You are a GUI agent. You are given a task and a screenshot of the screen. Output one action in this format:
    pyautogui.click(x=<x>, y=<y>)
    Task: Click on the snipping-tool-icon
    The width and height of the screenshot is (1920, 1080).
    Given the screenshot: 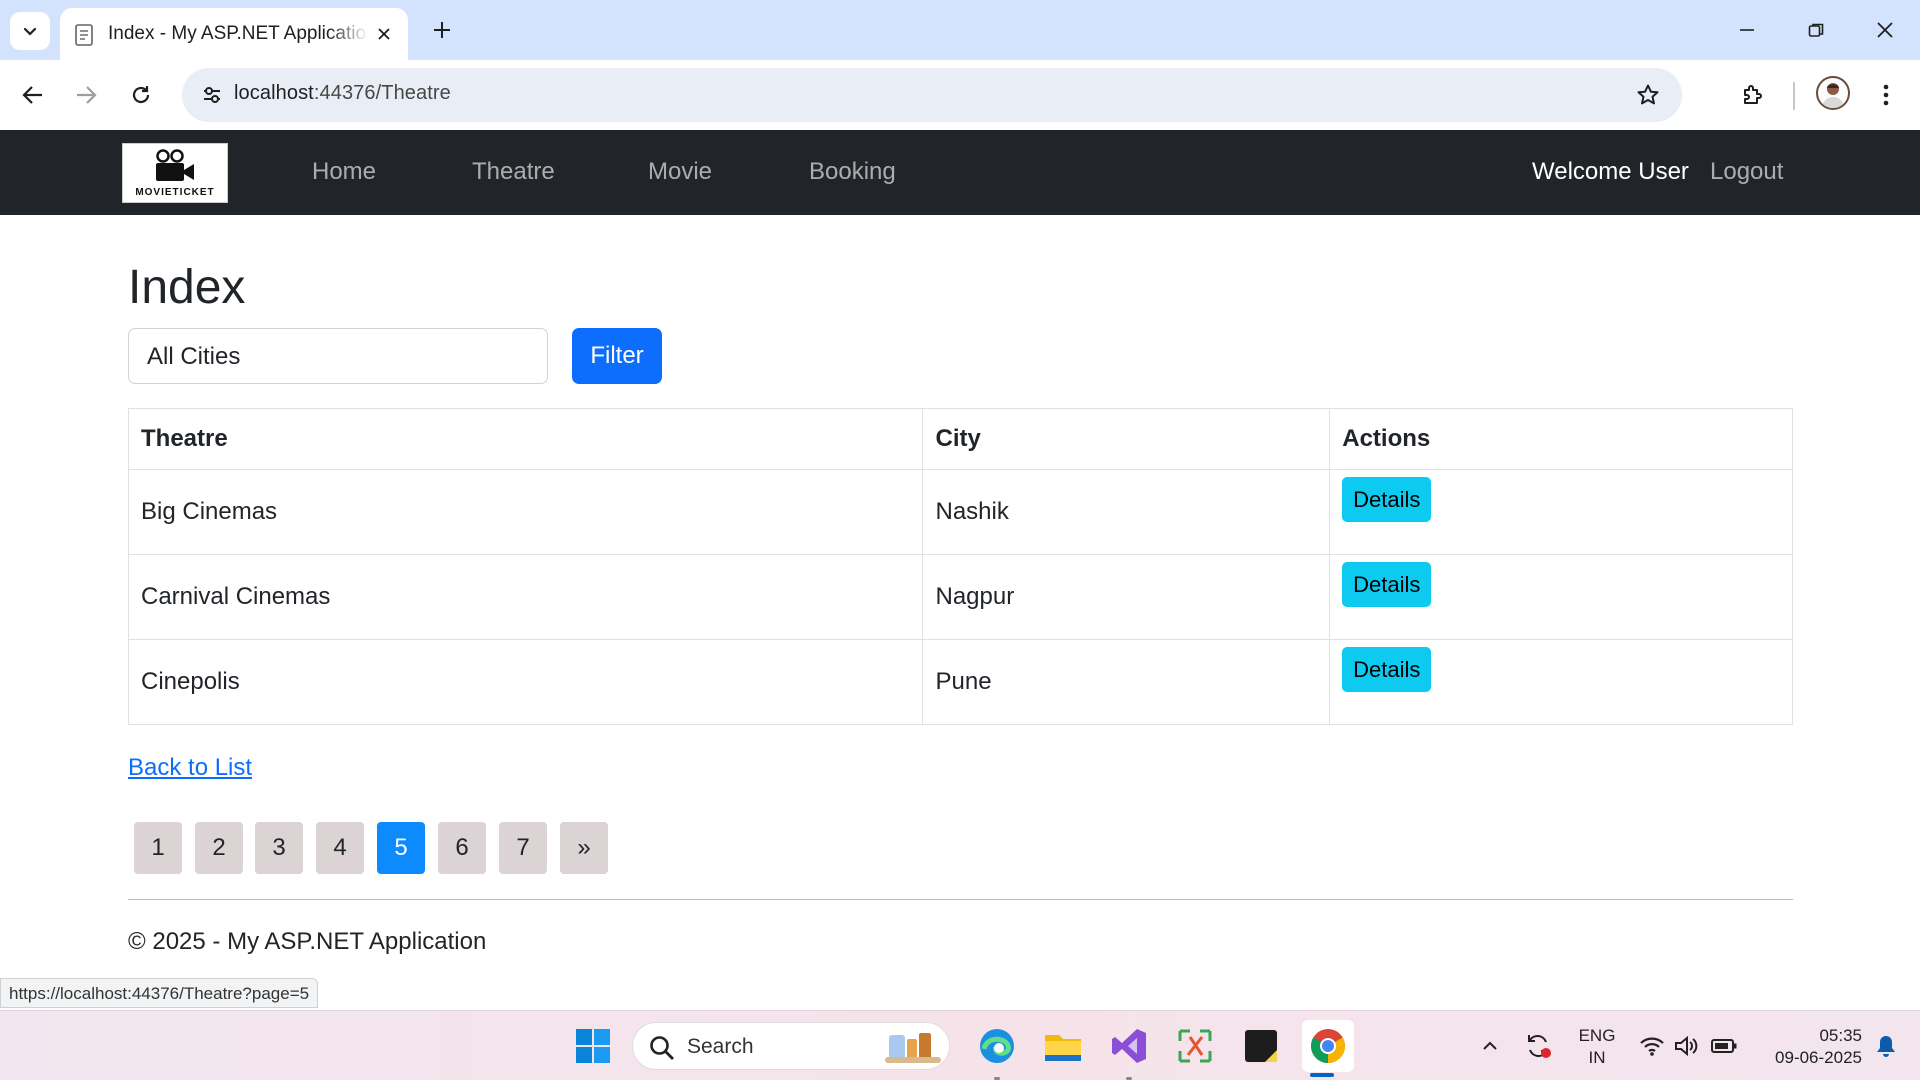 What is the action you would take?
    pyautogui.click(x=1195, y=1046)
    